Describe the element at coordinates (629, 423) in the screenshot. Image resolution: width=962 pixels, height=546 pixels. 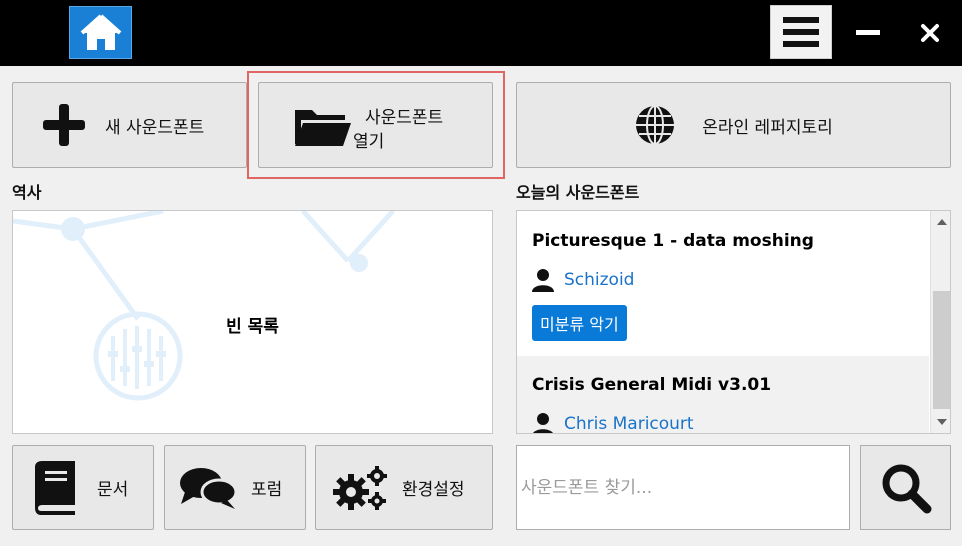
I see `author-name: Chris Maricourt` at that location.